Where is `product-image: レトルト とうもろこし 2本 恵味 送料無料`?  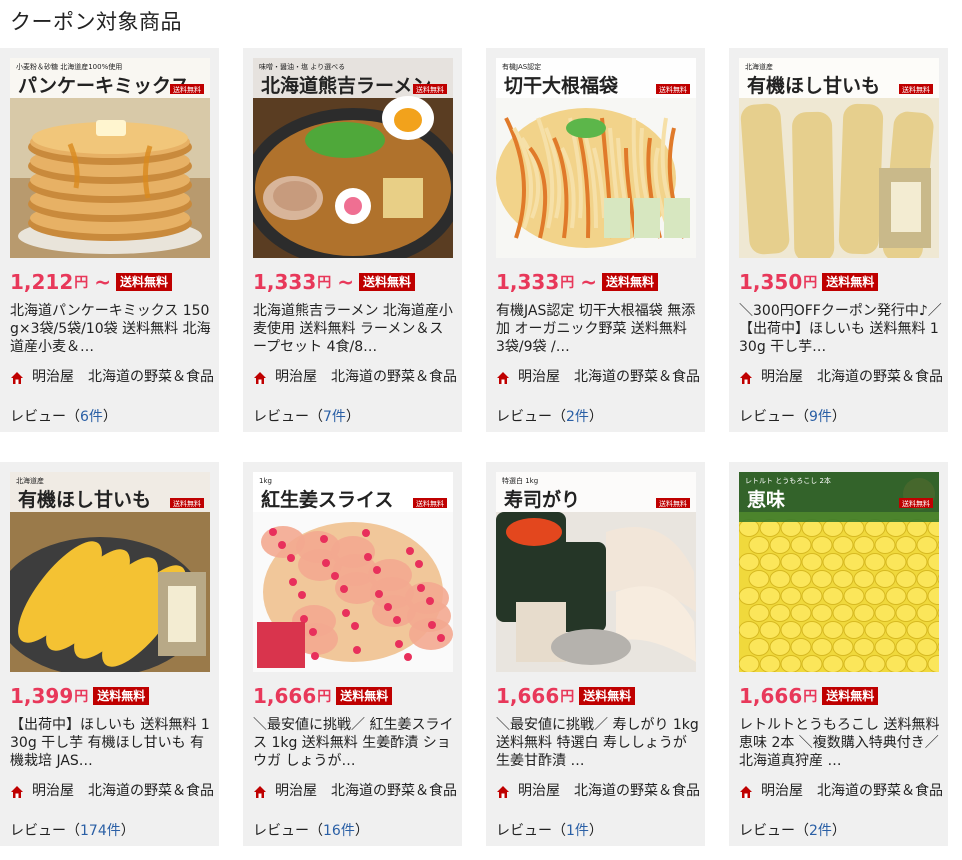 product-image: レトルト とうもろこし 2本 恵味 送料無料 is located at coordinates (839, 572).